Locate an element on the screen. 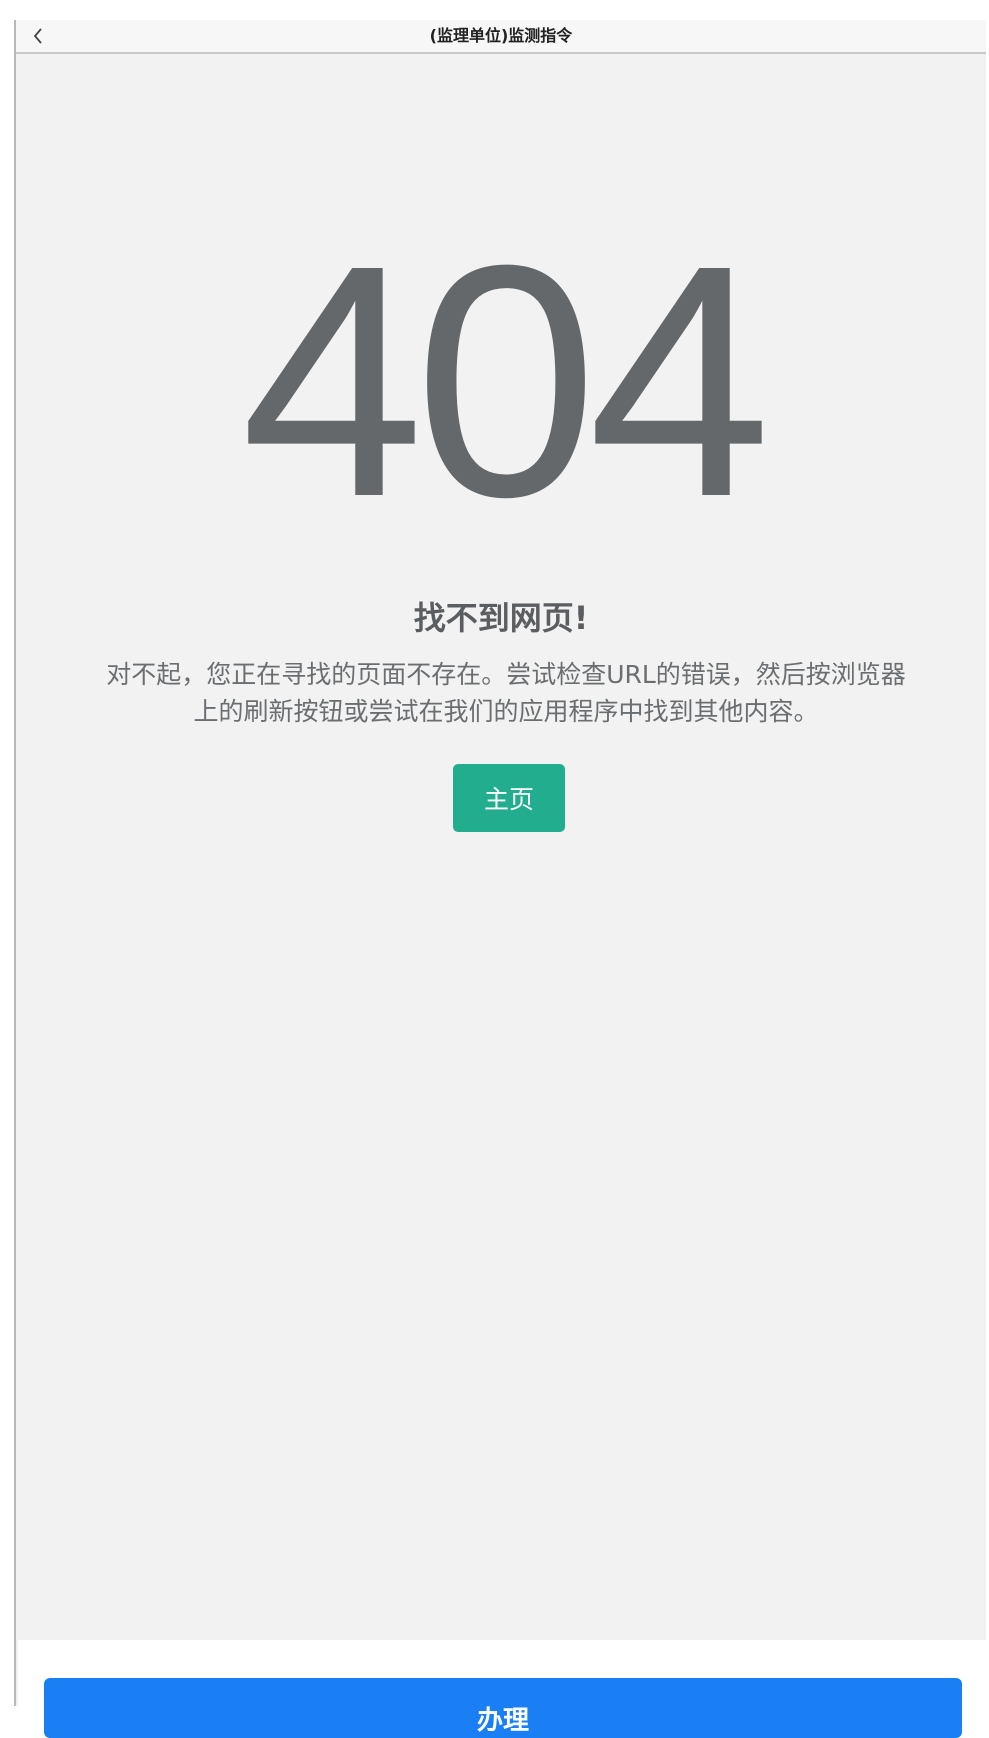 The height and width of the screenshot is (1738, 989). page-title: (监理单位)监测指令 is located at coordinates (501, 35).